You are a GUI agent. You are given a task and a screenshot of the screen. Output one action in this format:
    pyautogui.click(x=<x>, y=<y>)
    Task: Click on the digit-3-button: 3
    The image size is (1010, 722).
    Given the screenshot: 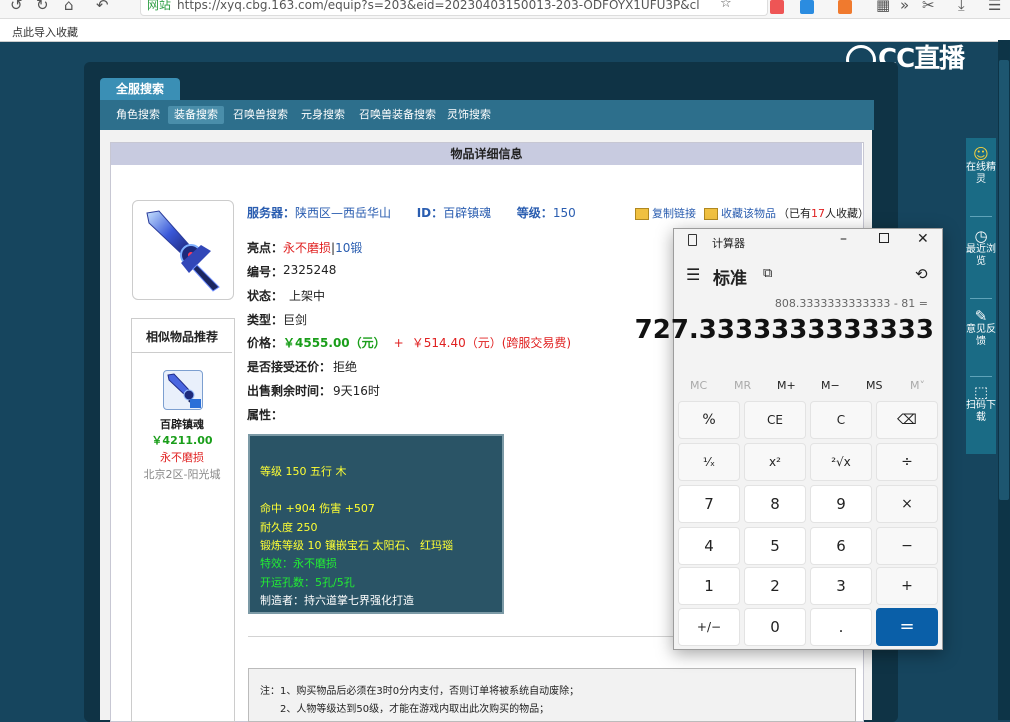 What is the action you would take?
    pyautogui.click(x=841, y=586)
    